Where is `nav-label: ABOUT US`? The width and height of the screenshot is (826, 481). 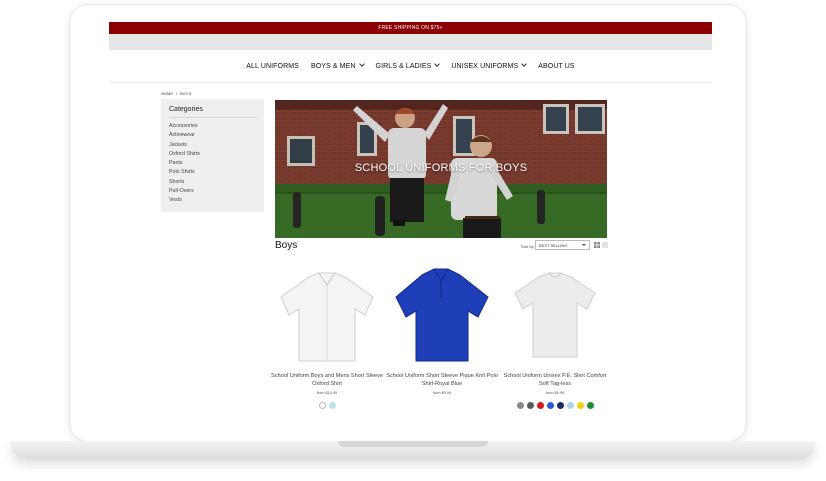 nav-label: ABOUT US is located at coordinates (556, 66).